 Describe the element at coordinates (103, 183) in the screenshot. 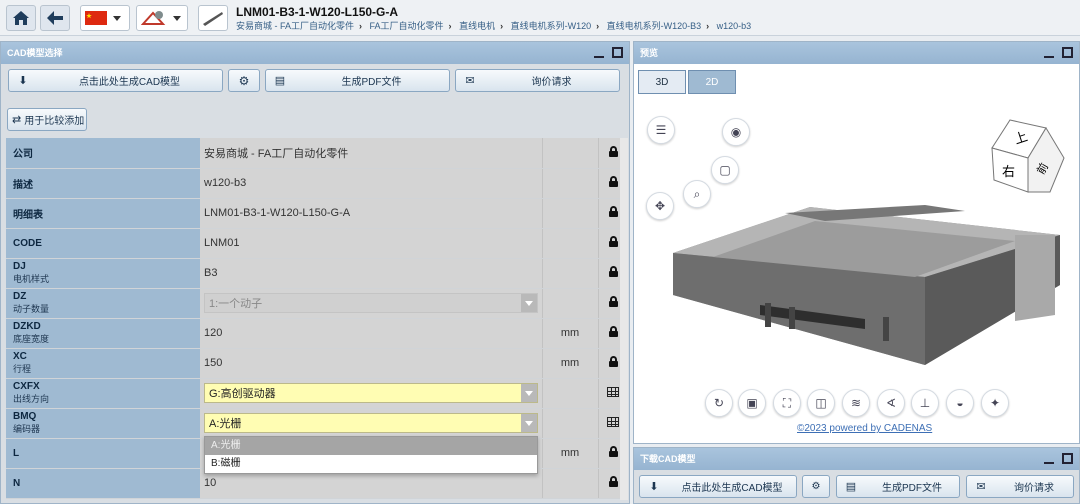

I see `property-key-cell: 描述` at that location.